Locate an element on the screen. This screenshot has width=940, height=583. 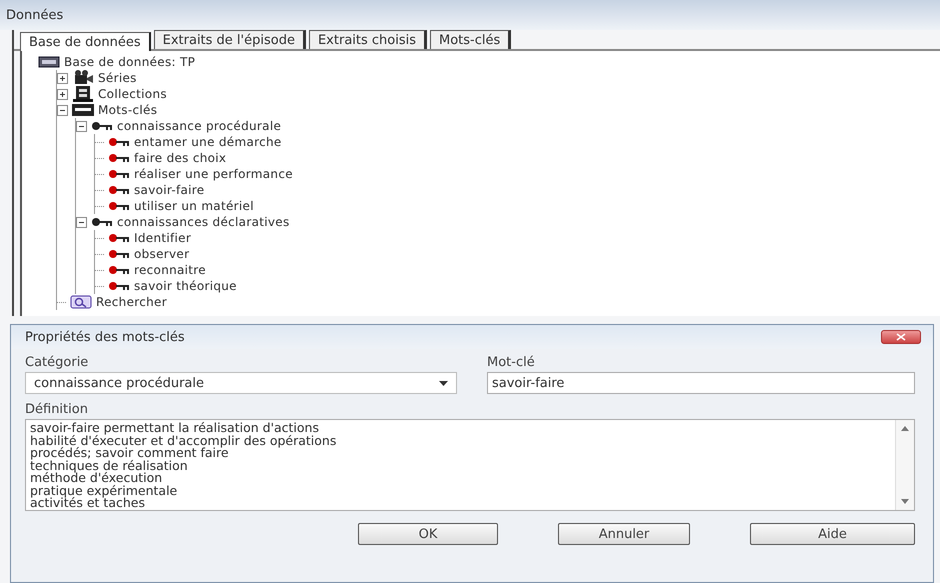
tree-item: utiliser un matériel is located at coordinates (194, 206).